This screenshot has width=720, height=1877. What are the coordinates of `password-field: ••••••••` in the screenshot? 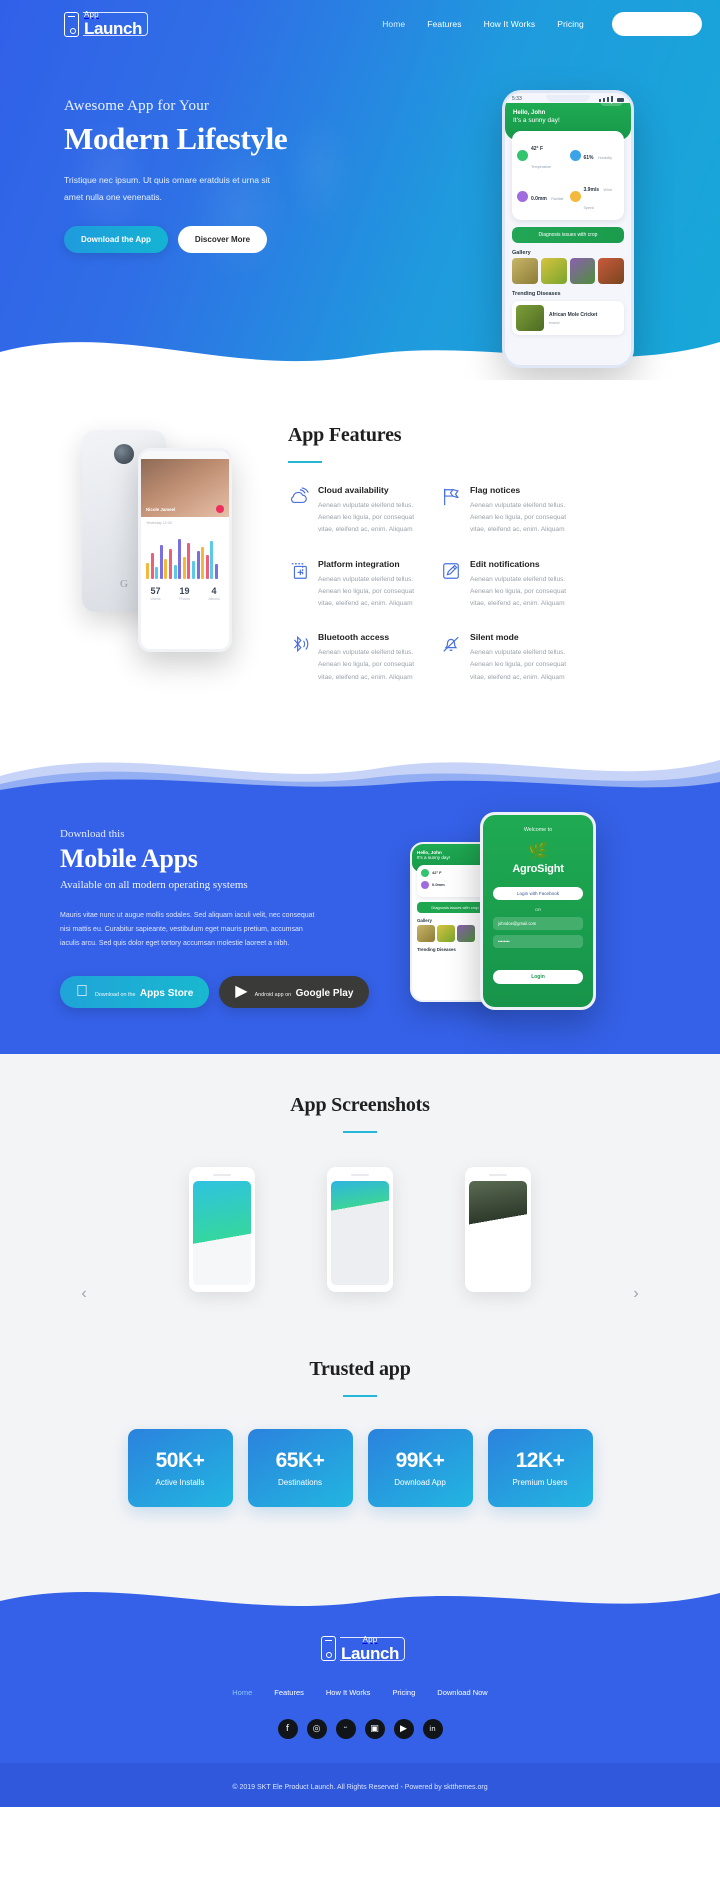 It's located at (538, 941).